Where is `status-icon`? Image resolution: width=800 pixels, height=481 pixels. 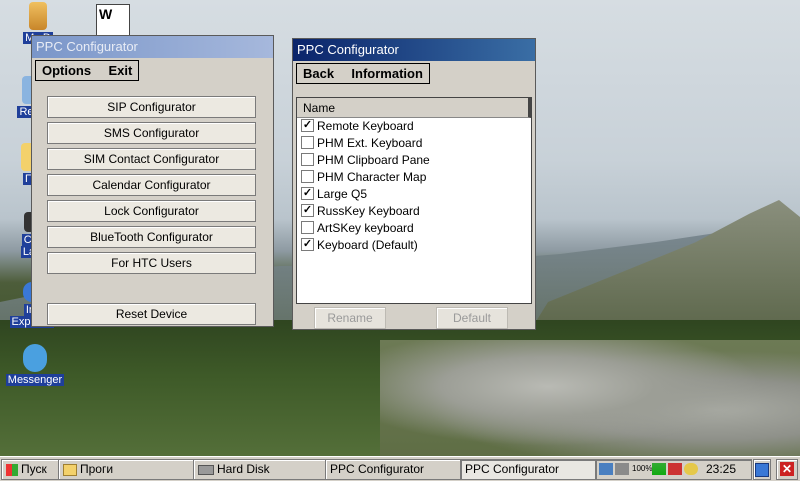 status-icon is located at coordinates (691, 469).